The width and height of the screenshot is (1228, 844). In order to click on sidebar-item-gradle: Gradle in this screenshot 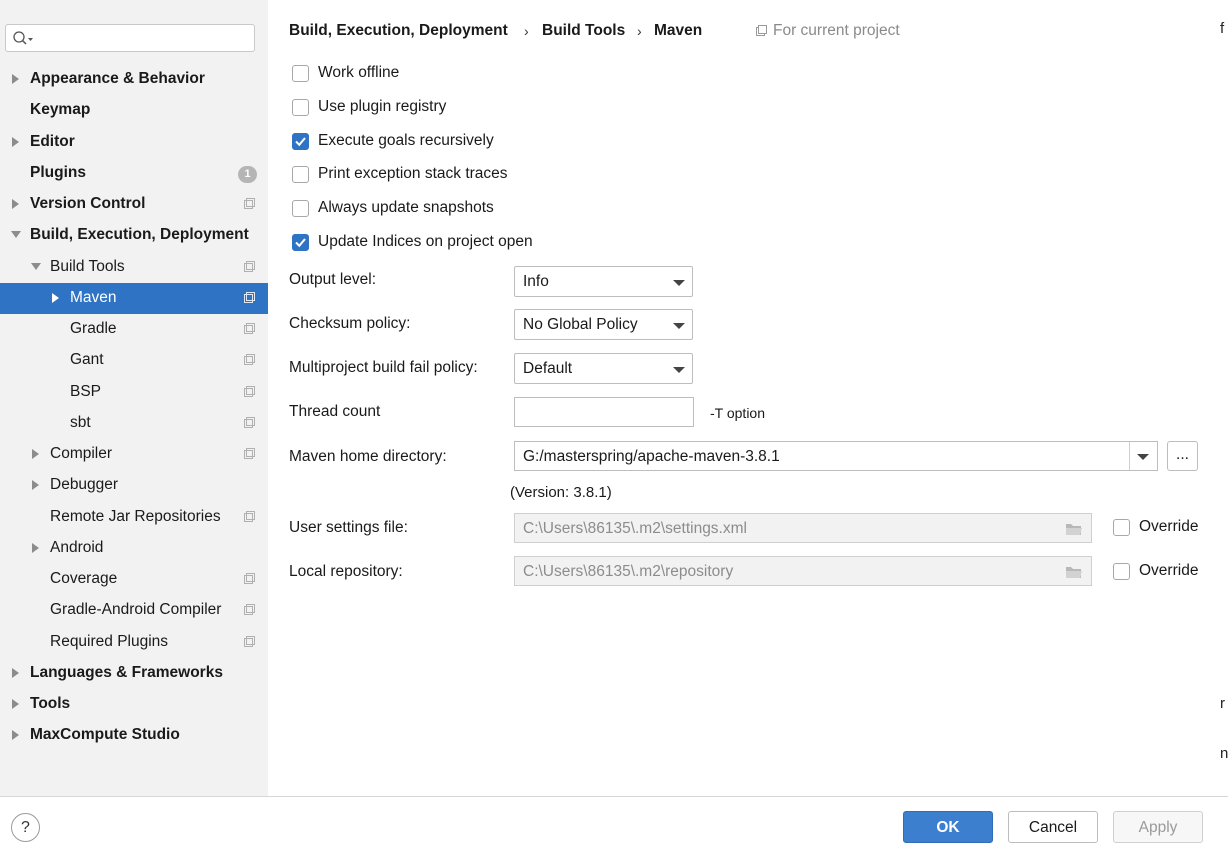, I will do `click(134, 329)`.